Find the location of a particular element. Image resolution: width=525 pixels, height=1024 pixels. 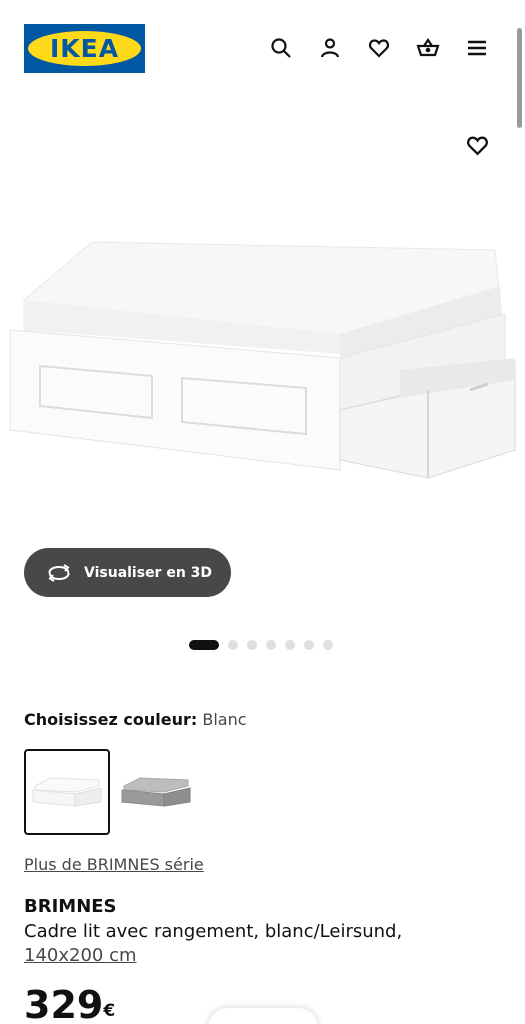

product-price: 329€ is located at coordinates (69, 1003).